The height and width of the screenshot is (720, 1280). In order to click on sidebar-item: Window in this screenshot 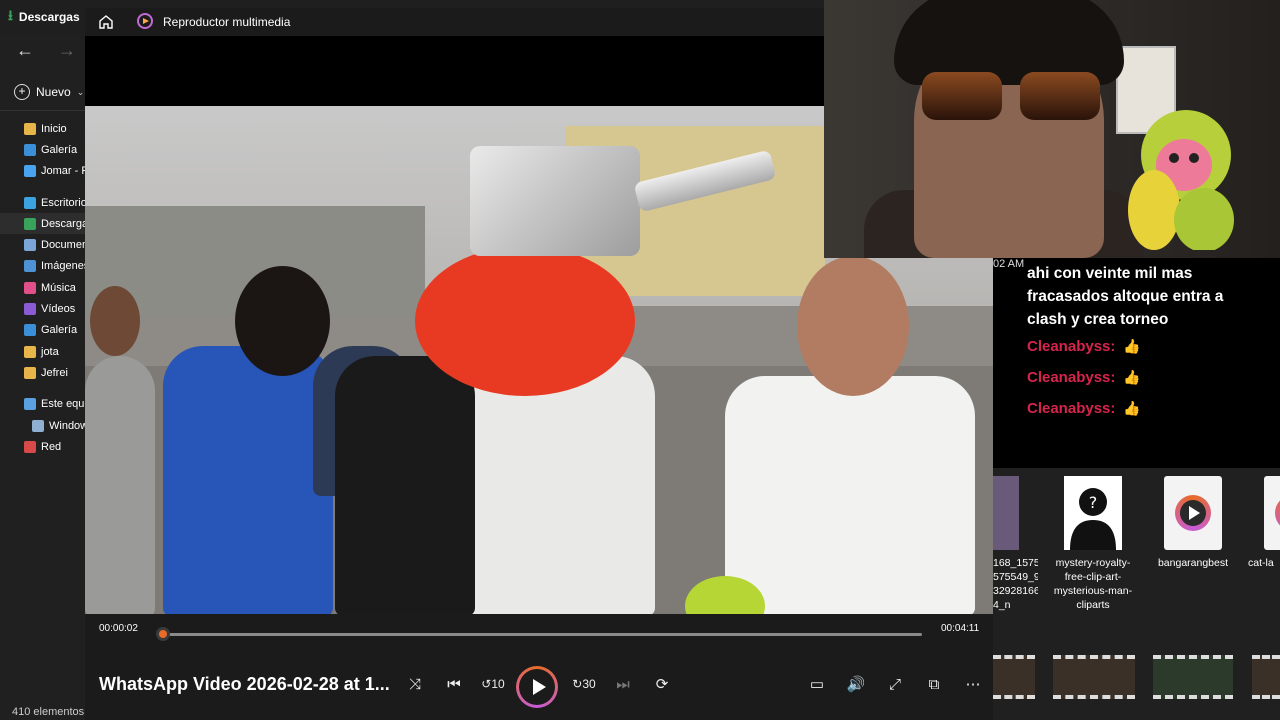, I will do `click(45, 425)`.